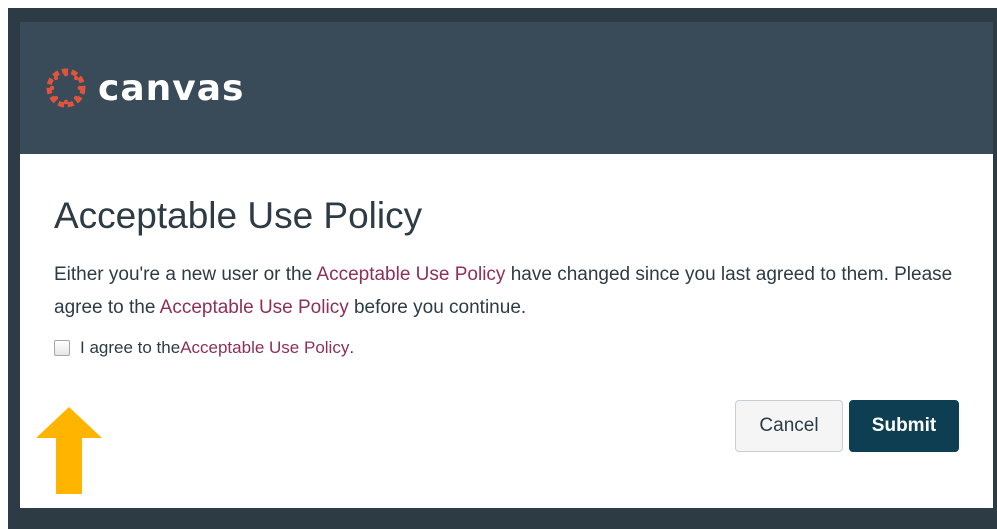 The width and height of the screenshot is (997, 529). What do you see at coordinates (437, 307) in the screenshot?
I see `message-text-3: before you continue.` at bounding box center [437, 307].